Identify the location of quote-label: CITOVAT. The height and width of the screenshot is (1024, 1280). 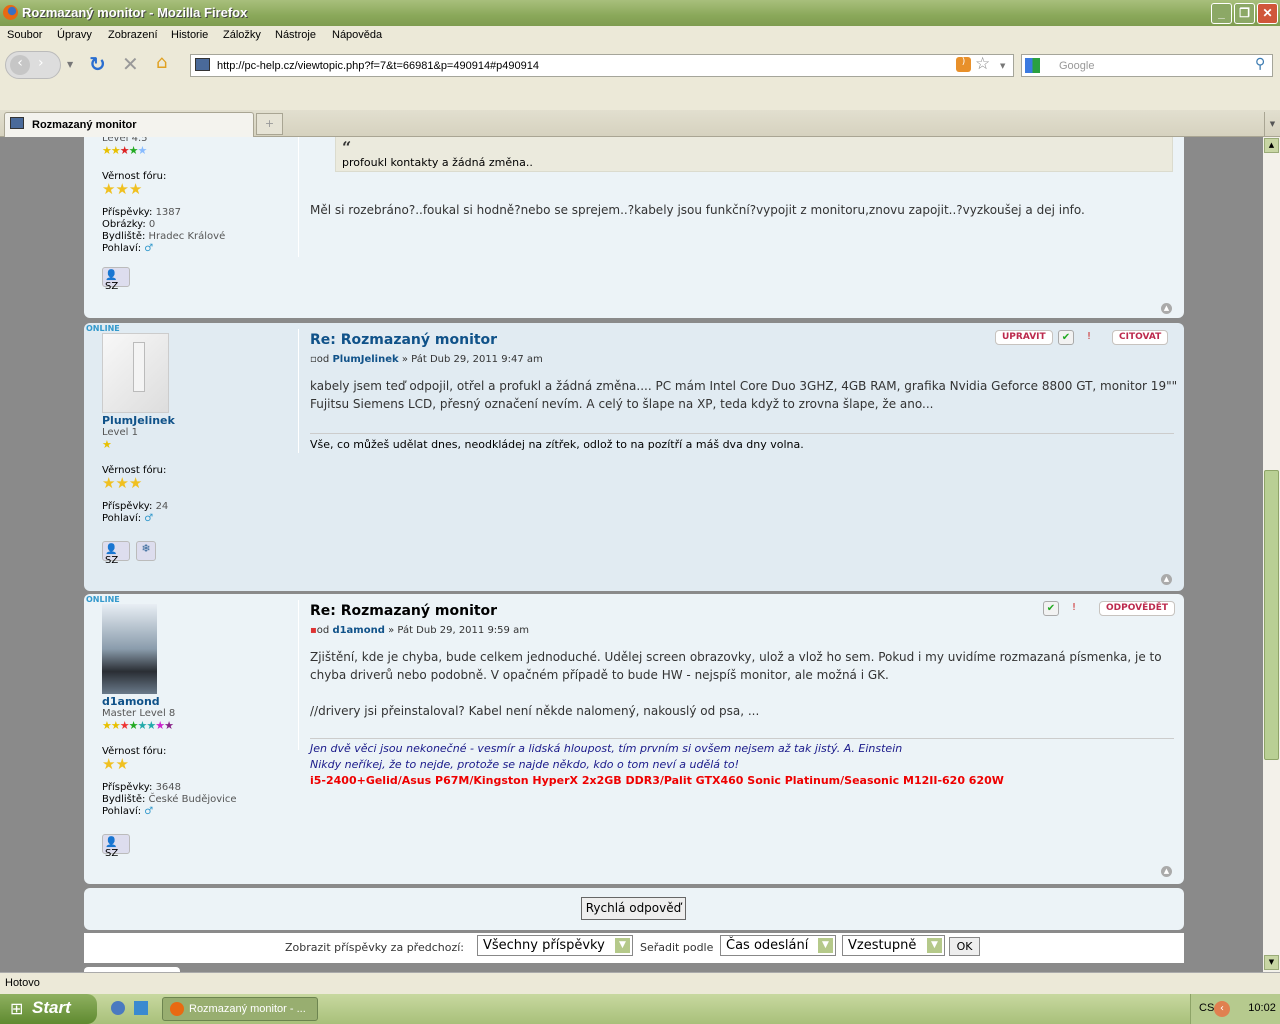
(1140, 337).